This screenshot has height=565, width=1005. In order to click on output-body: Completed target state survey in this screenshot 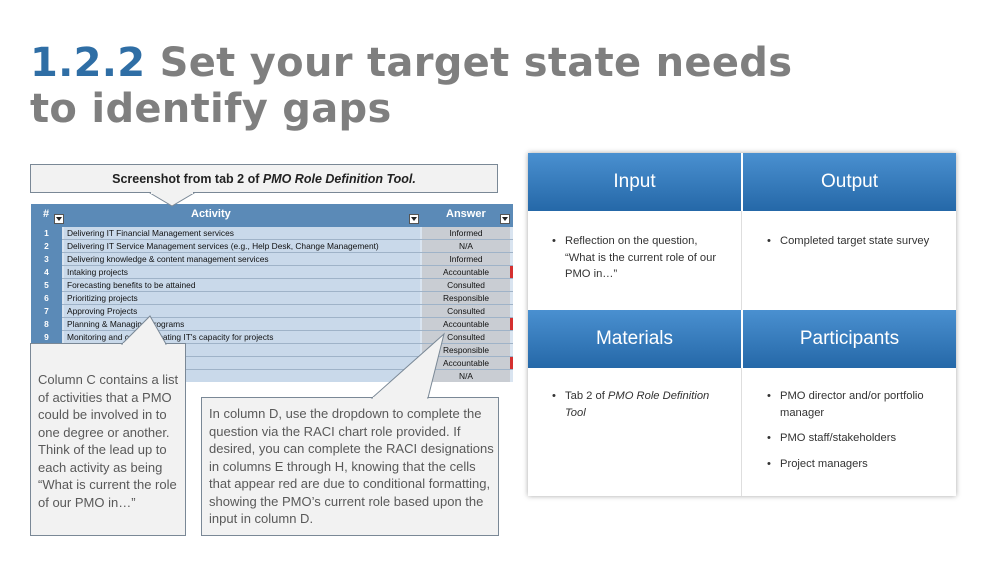, I will do `click(849, 246)`.